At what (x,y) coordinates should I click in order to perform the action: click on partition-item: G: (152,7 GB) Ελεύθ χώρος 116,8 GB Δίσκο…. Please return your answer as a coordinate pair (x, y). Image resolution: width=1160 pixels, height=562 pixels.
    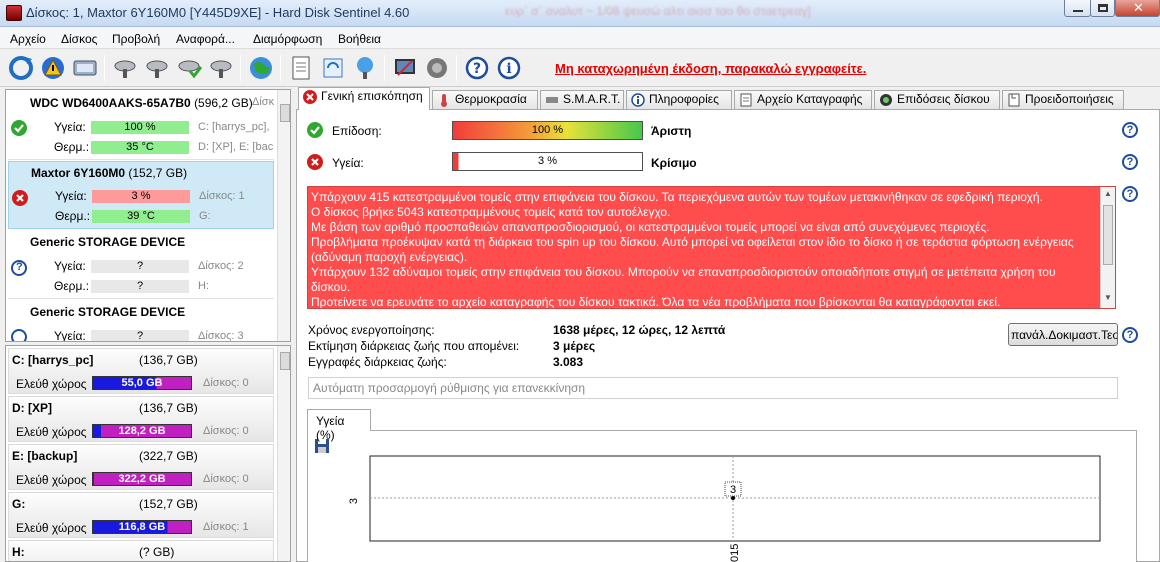
    Looking at the image, I should click on (141, 515).